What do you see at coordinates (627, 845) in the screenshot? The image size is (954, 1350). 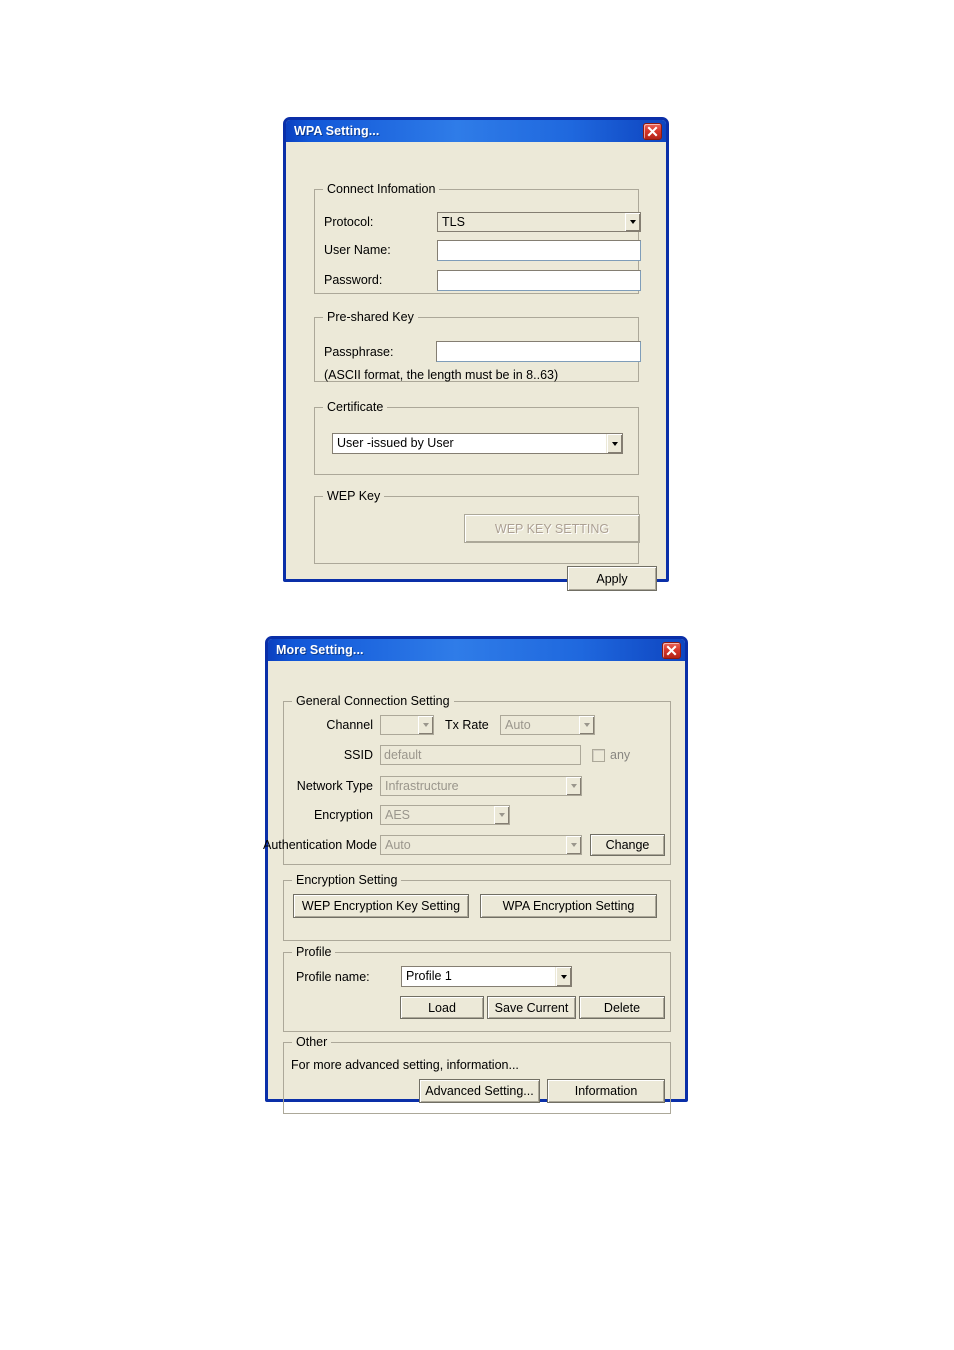 I see `change-button: Change` at bounding box center [627, 845].